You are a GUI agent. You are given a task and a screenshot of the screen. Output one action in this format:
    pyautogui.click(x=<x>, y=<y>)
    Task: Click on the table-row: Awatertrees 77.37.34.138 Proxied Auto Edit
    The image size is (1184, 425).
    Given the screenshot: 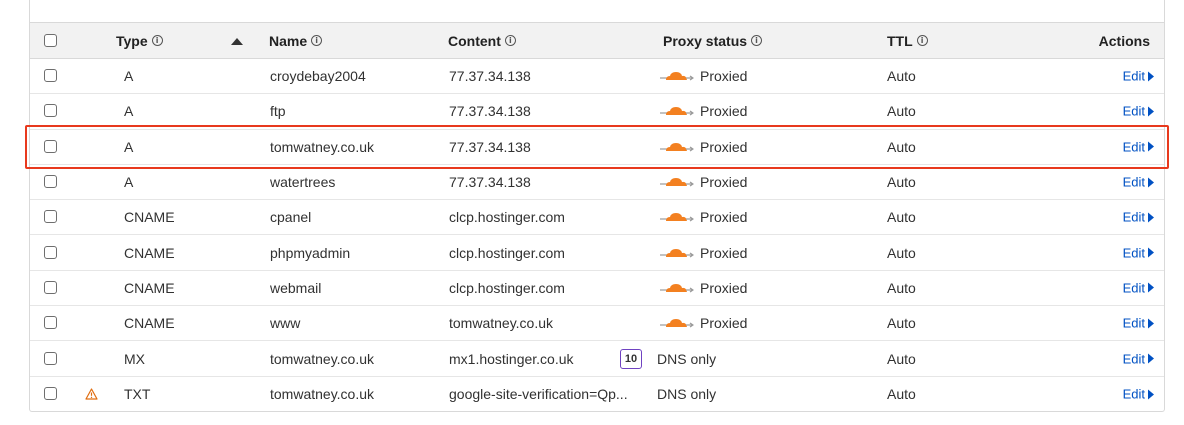 What is the action you would take?
    pyautogui.click(x=597, y=183)
    